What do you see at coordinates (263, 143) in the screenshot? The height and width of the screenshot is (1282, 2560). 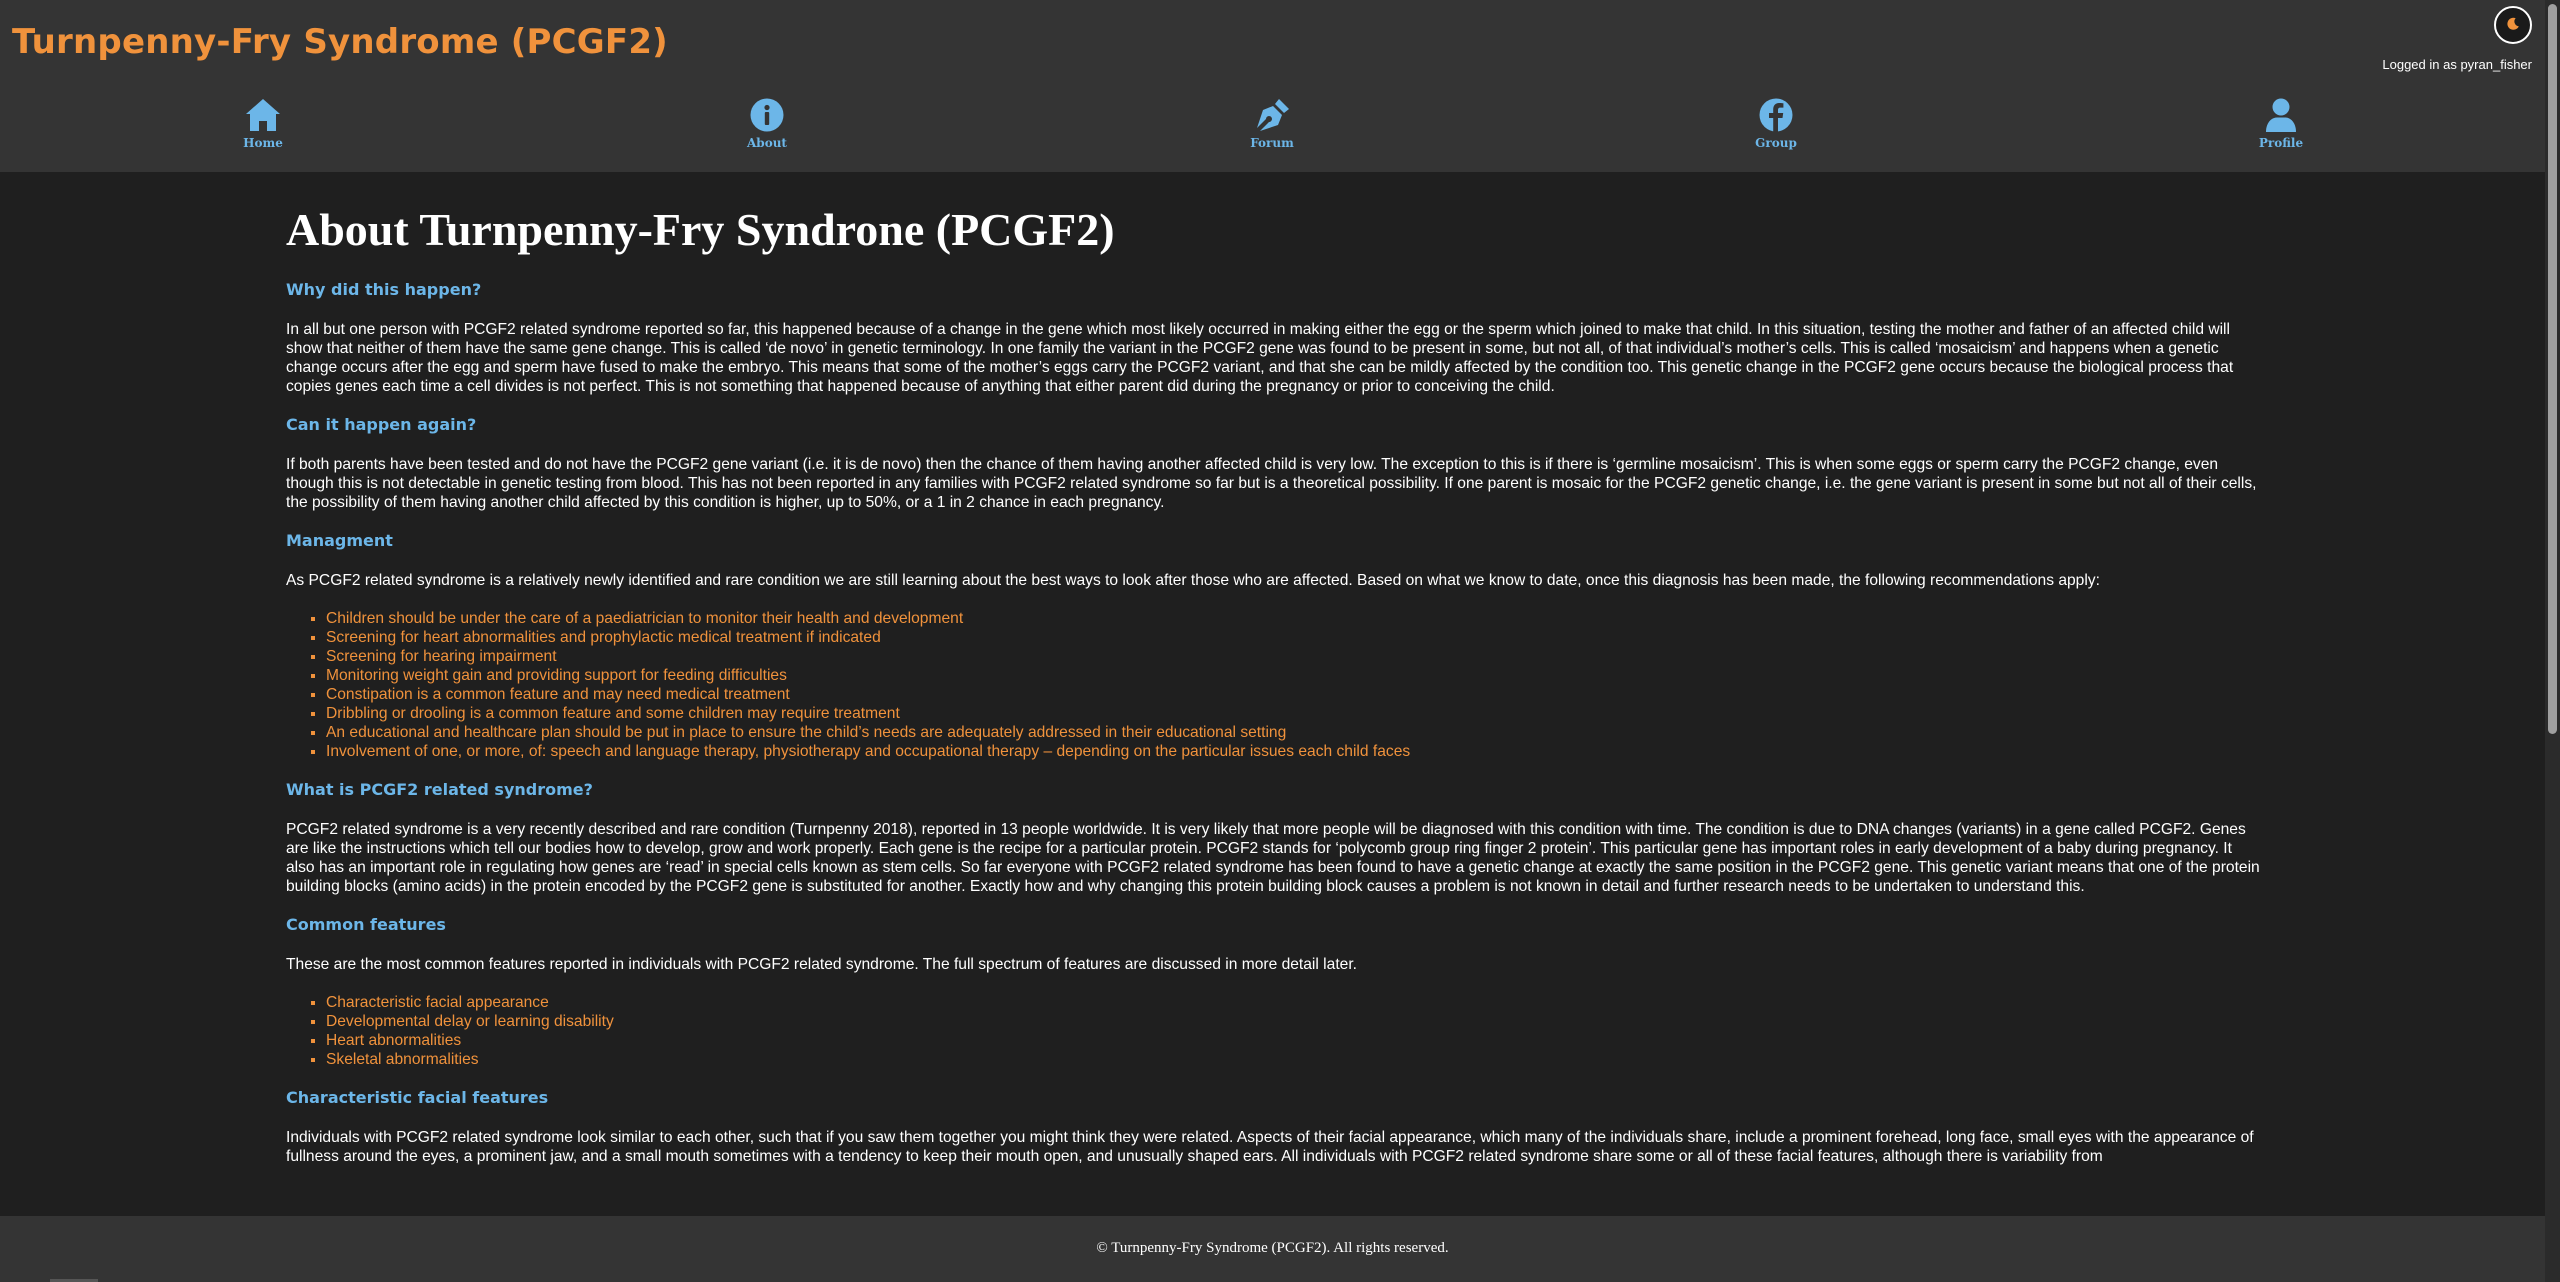 I see `nav-label-home: Home` at bounding box center [263, 143].